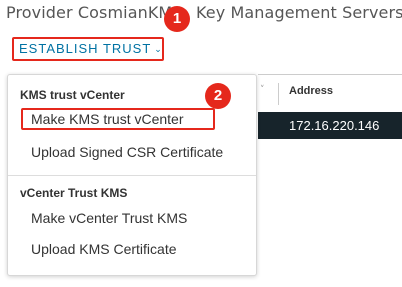 The height and width of the screenshot is (287, 402). I want to click on table-row: 172.16.220.146, so click(330, 125).